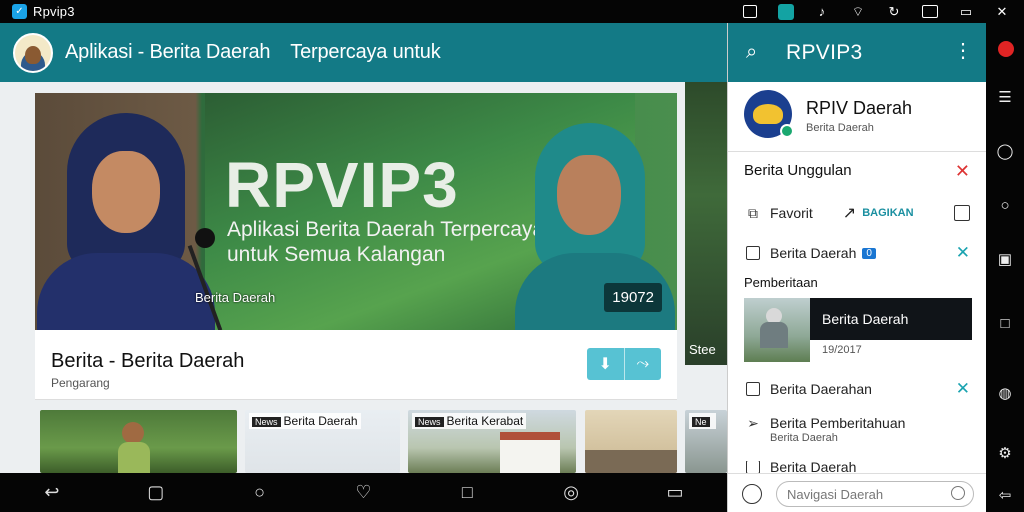 The width and height of the screenshot is (1024, 512). Describe the element at coordinates (786, 11) in the screenshot. I see `app-teal-icon` at that location.